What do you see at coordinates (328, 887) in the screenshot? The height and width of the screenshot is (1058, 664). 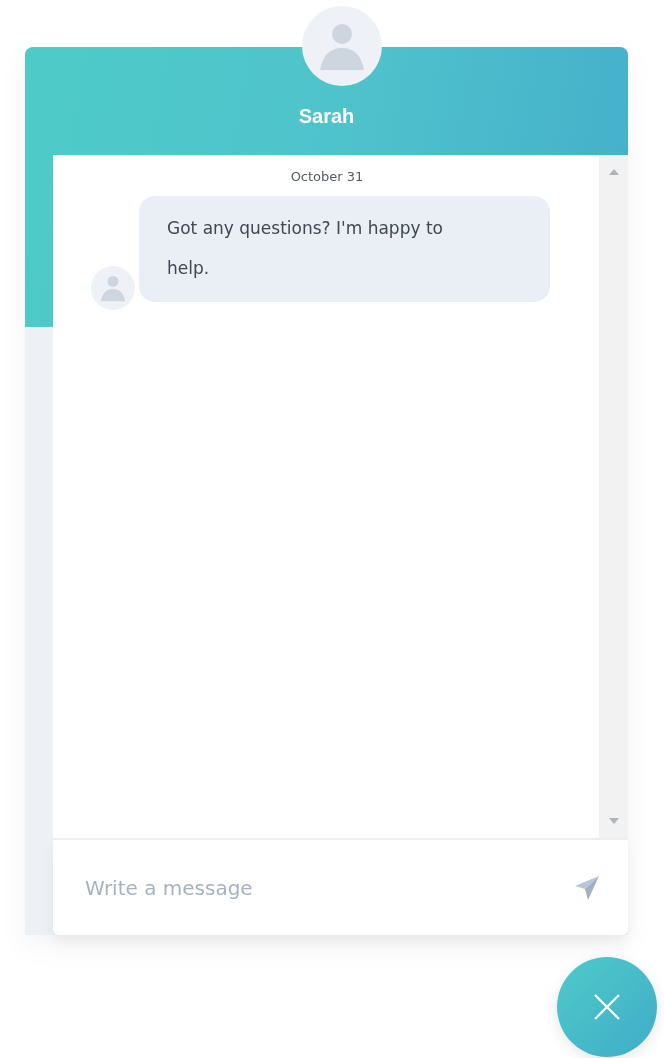 I see `message-field: Write a message` at bounding box center [328, 887].